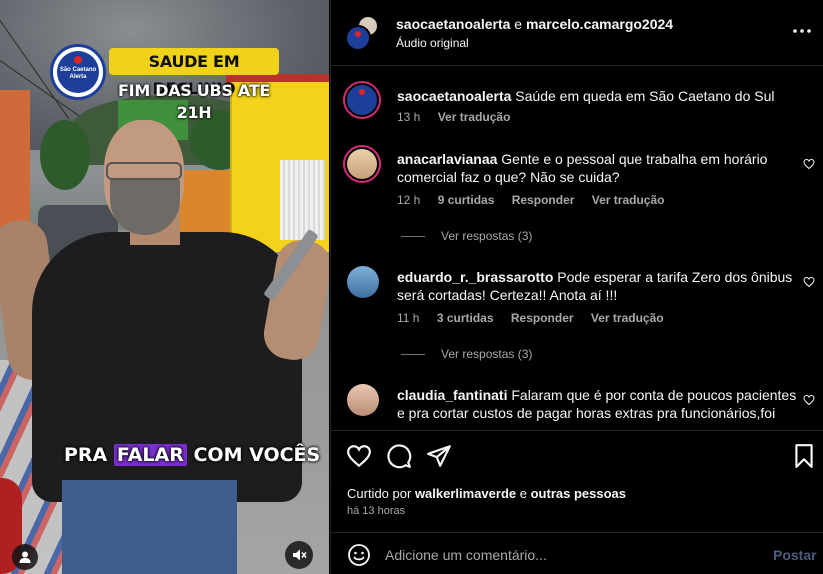  I want to click on liked-user-link: walkerlimaverde, so click(465, 493).